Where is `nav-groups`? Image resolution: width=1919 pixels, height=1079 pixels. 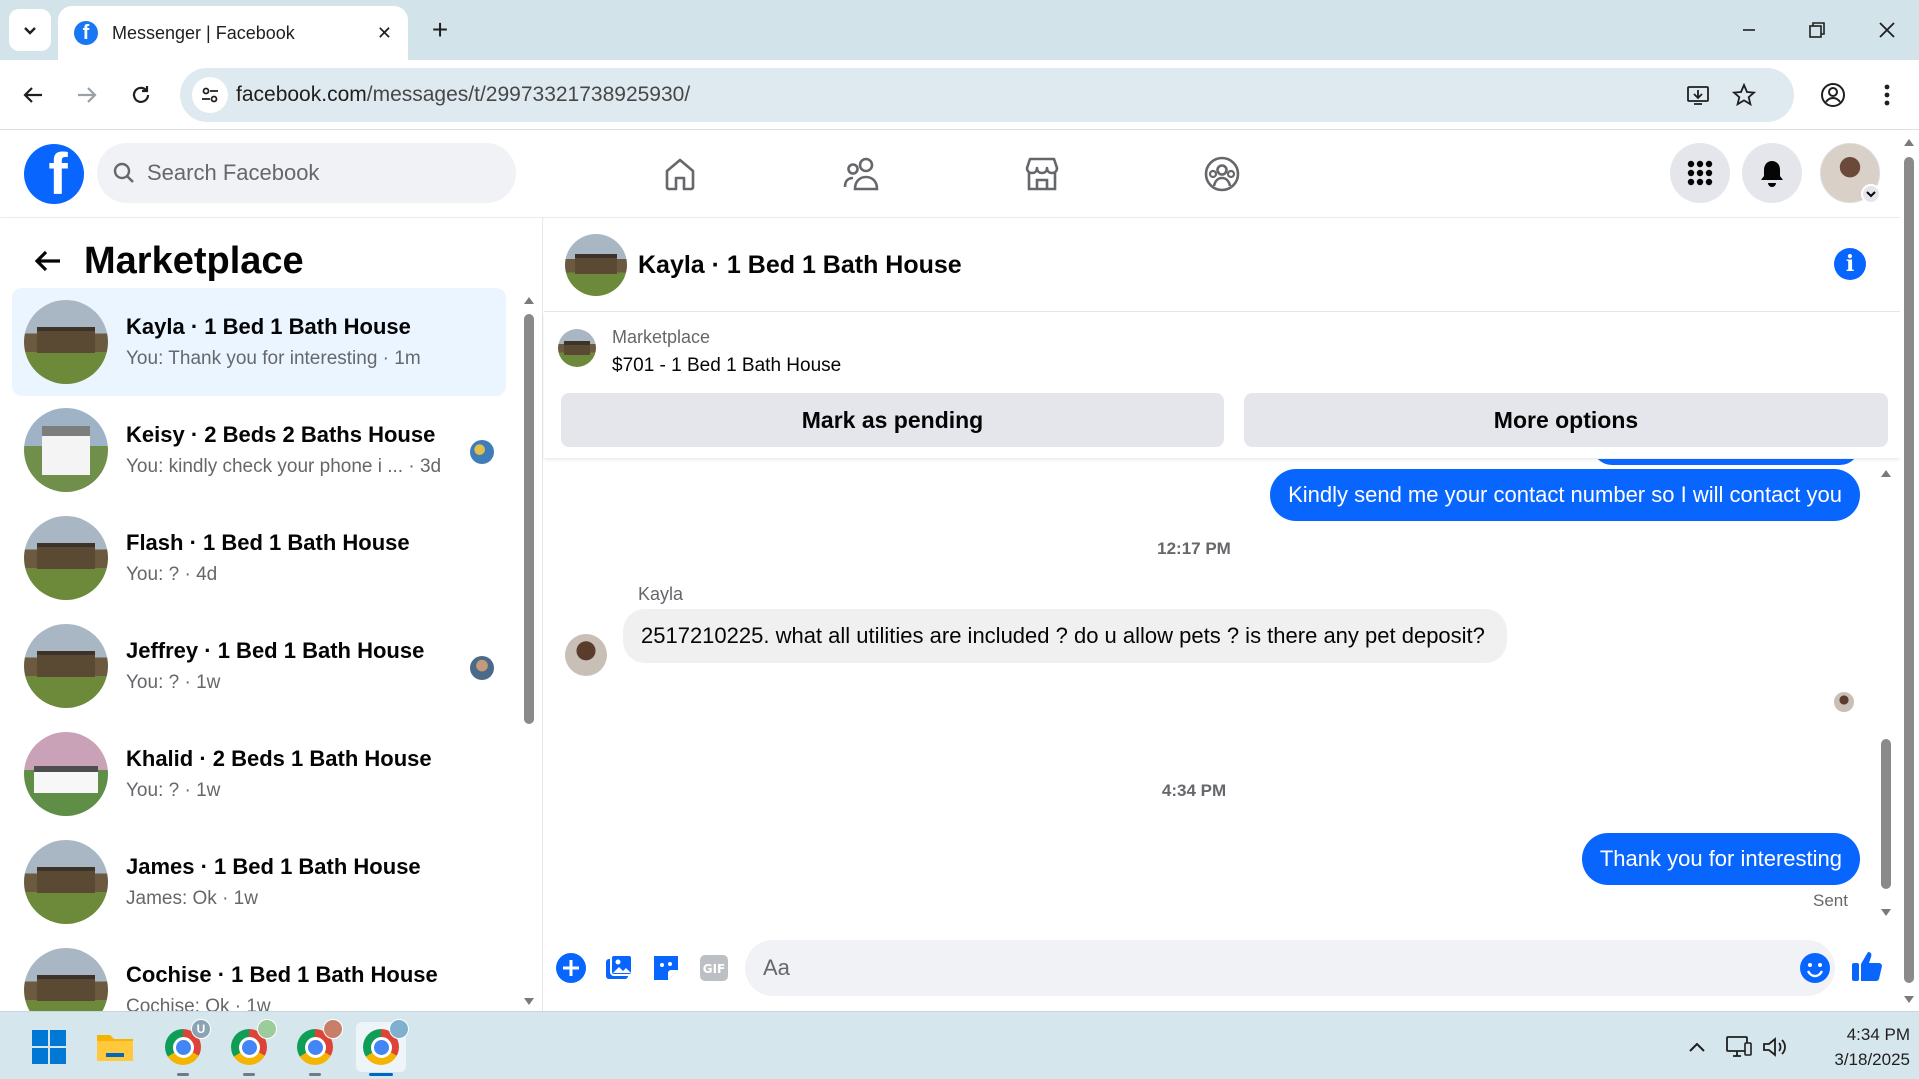 nav-groups is located at coordinates (1222, 174).